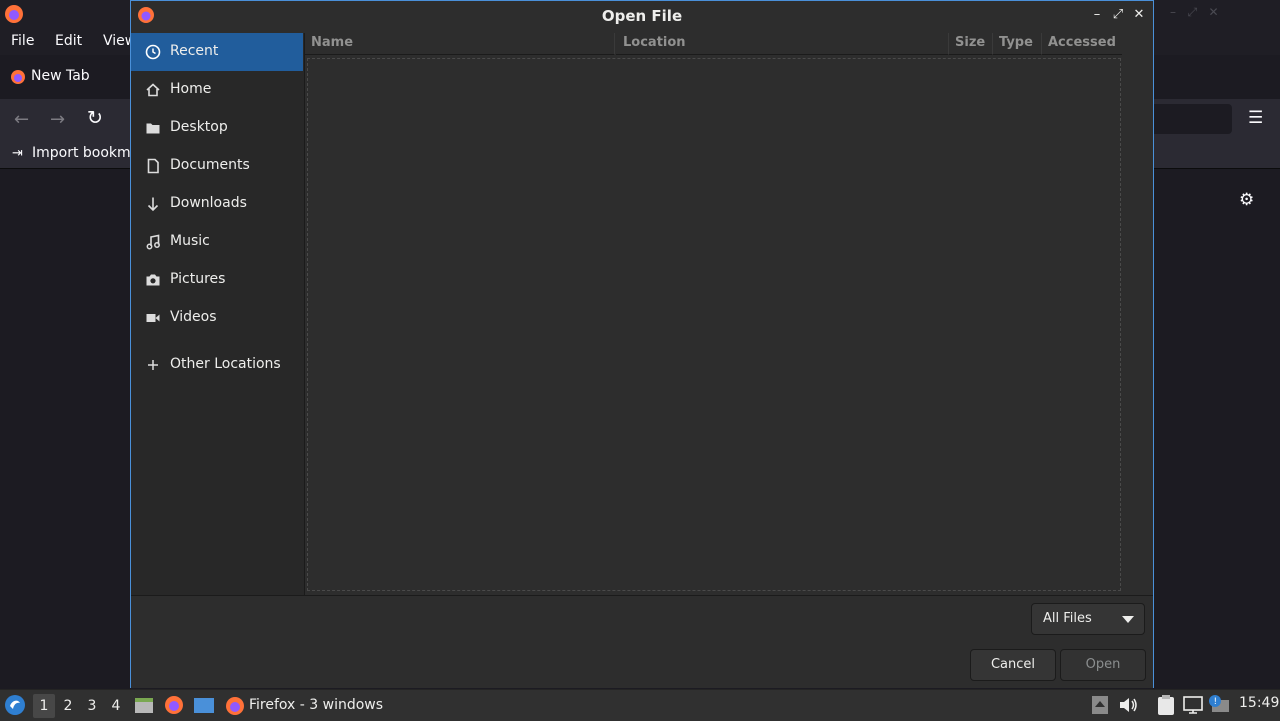 The height and width of the screenshot is (721, 1280). I want to click on camera-icon, so click(153, 280).